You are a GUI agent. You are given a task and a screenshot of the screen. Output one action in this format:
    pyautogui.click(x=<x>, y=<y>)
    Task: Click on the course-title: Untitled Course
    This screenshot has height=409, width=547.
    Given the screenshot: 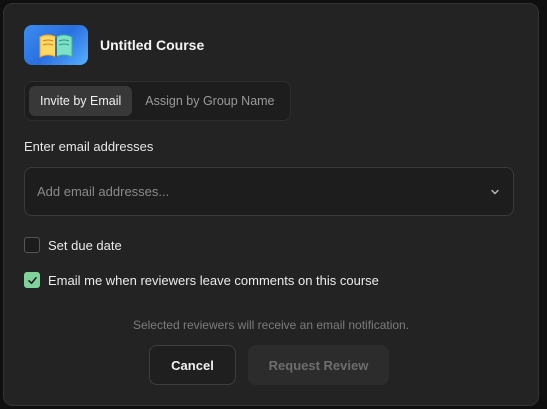 What is the action you would take?
    pyautogui.click(x=152, y=45)
    